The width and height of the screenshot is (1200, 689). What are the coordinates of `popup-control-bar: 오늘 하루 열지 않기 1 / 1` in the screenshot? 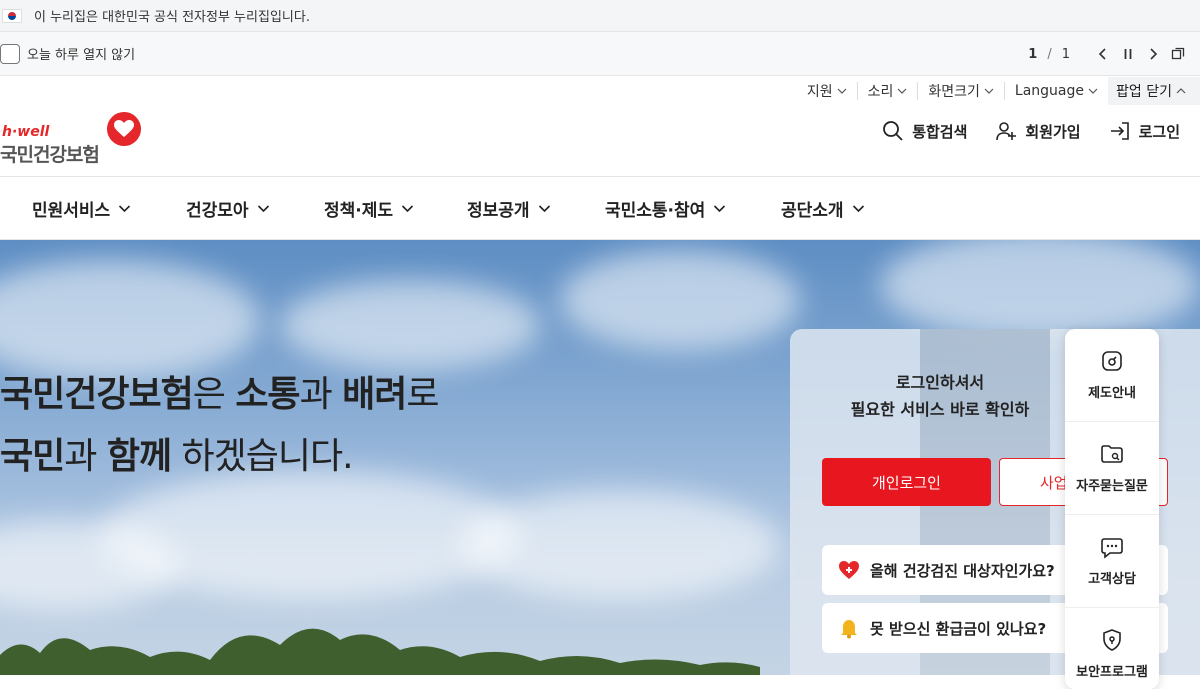 It's located at (600, 54).